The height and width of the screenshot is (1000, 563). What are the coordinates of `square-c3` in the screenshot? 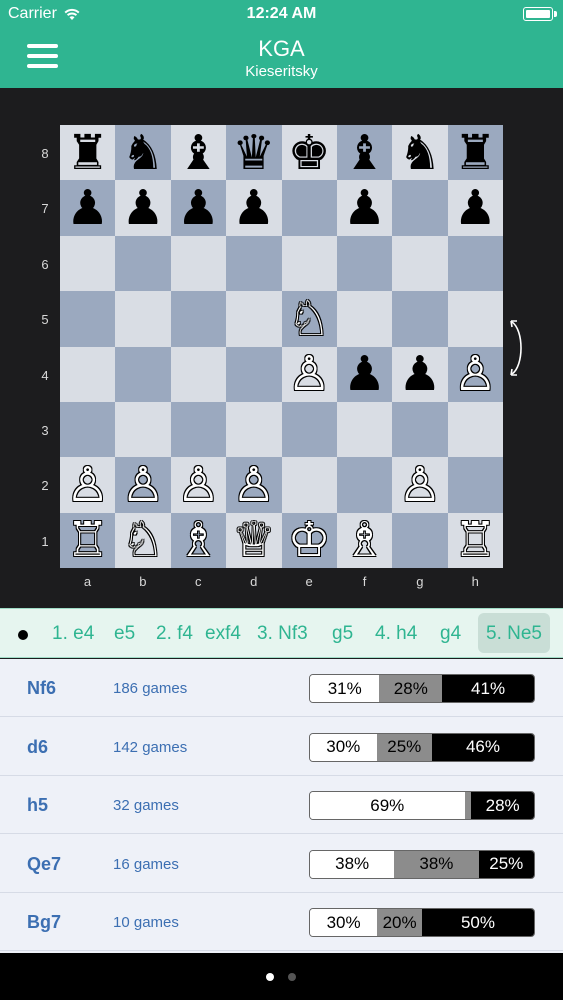 It's located at (198, 429).